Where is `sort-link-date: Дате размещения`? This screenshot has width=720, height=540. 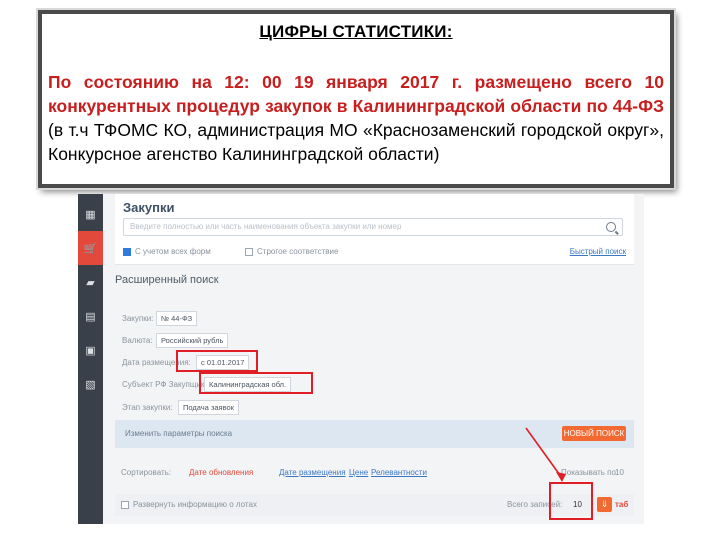 sort-link-date: Дате размещения is located at coordinates (312, 472).